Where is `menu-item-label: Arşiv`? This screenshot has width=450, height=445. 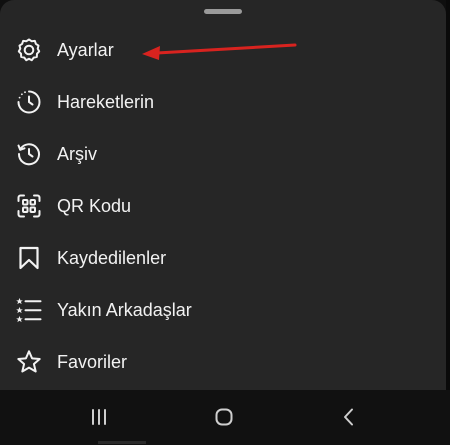
menu-item-label: Arşiv is located at coordinates (77, 154).